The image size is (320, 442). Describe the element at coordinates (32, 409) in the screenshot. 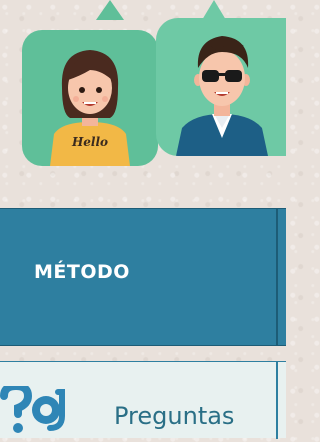

I see `question-chat-icon` at that location.